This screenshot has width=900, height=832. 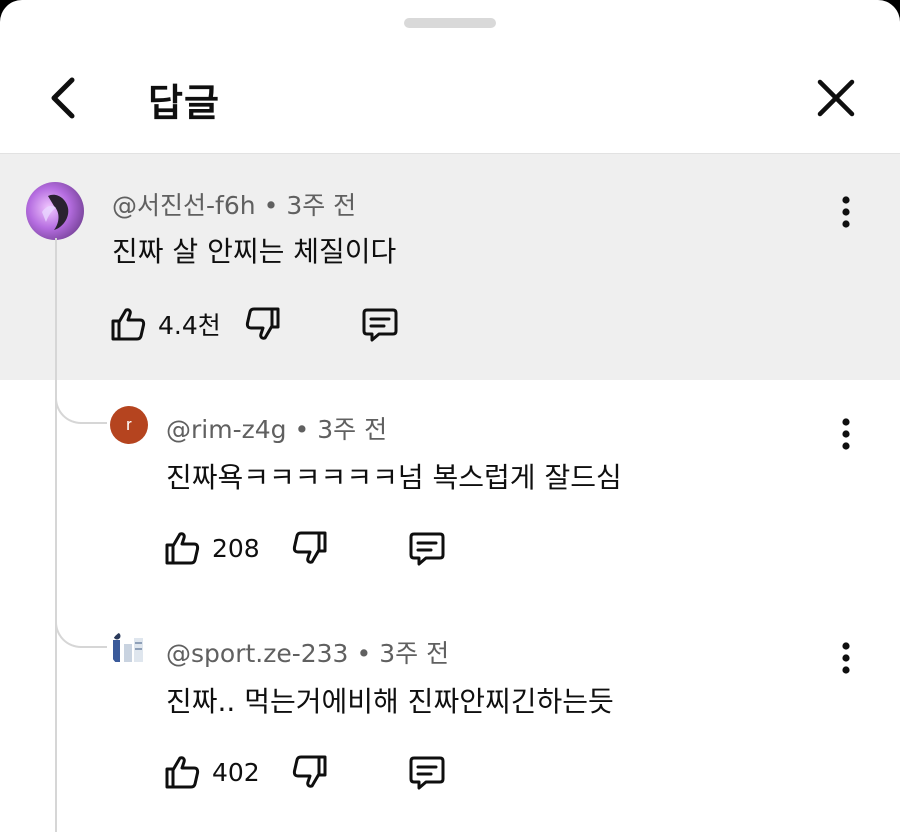 I want to click on page-title: 답글, so click(x=184, y=103).